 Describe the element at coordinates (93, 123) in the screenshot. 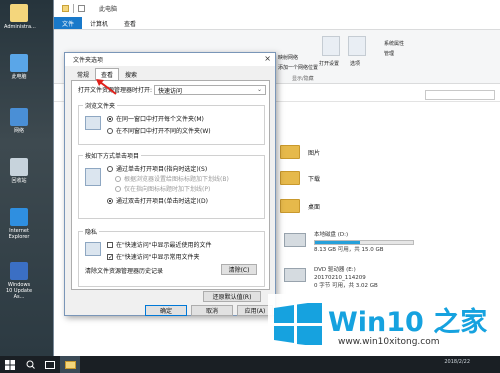

I see `browse-folder-icon` at that location.